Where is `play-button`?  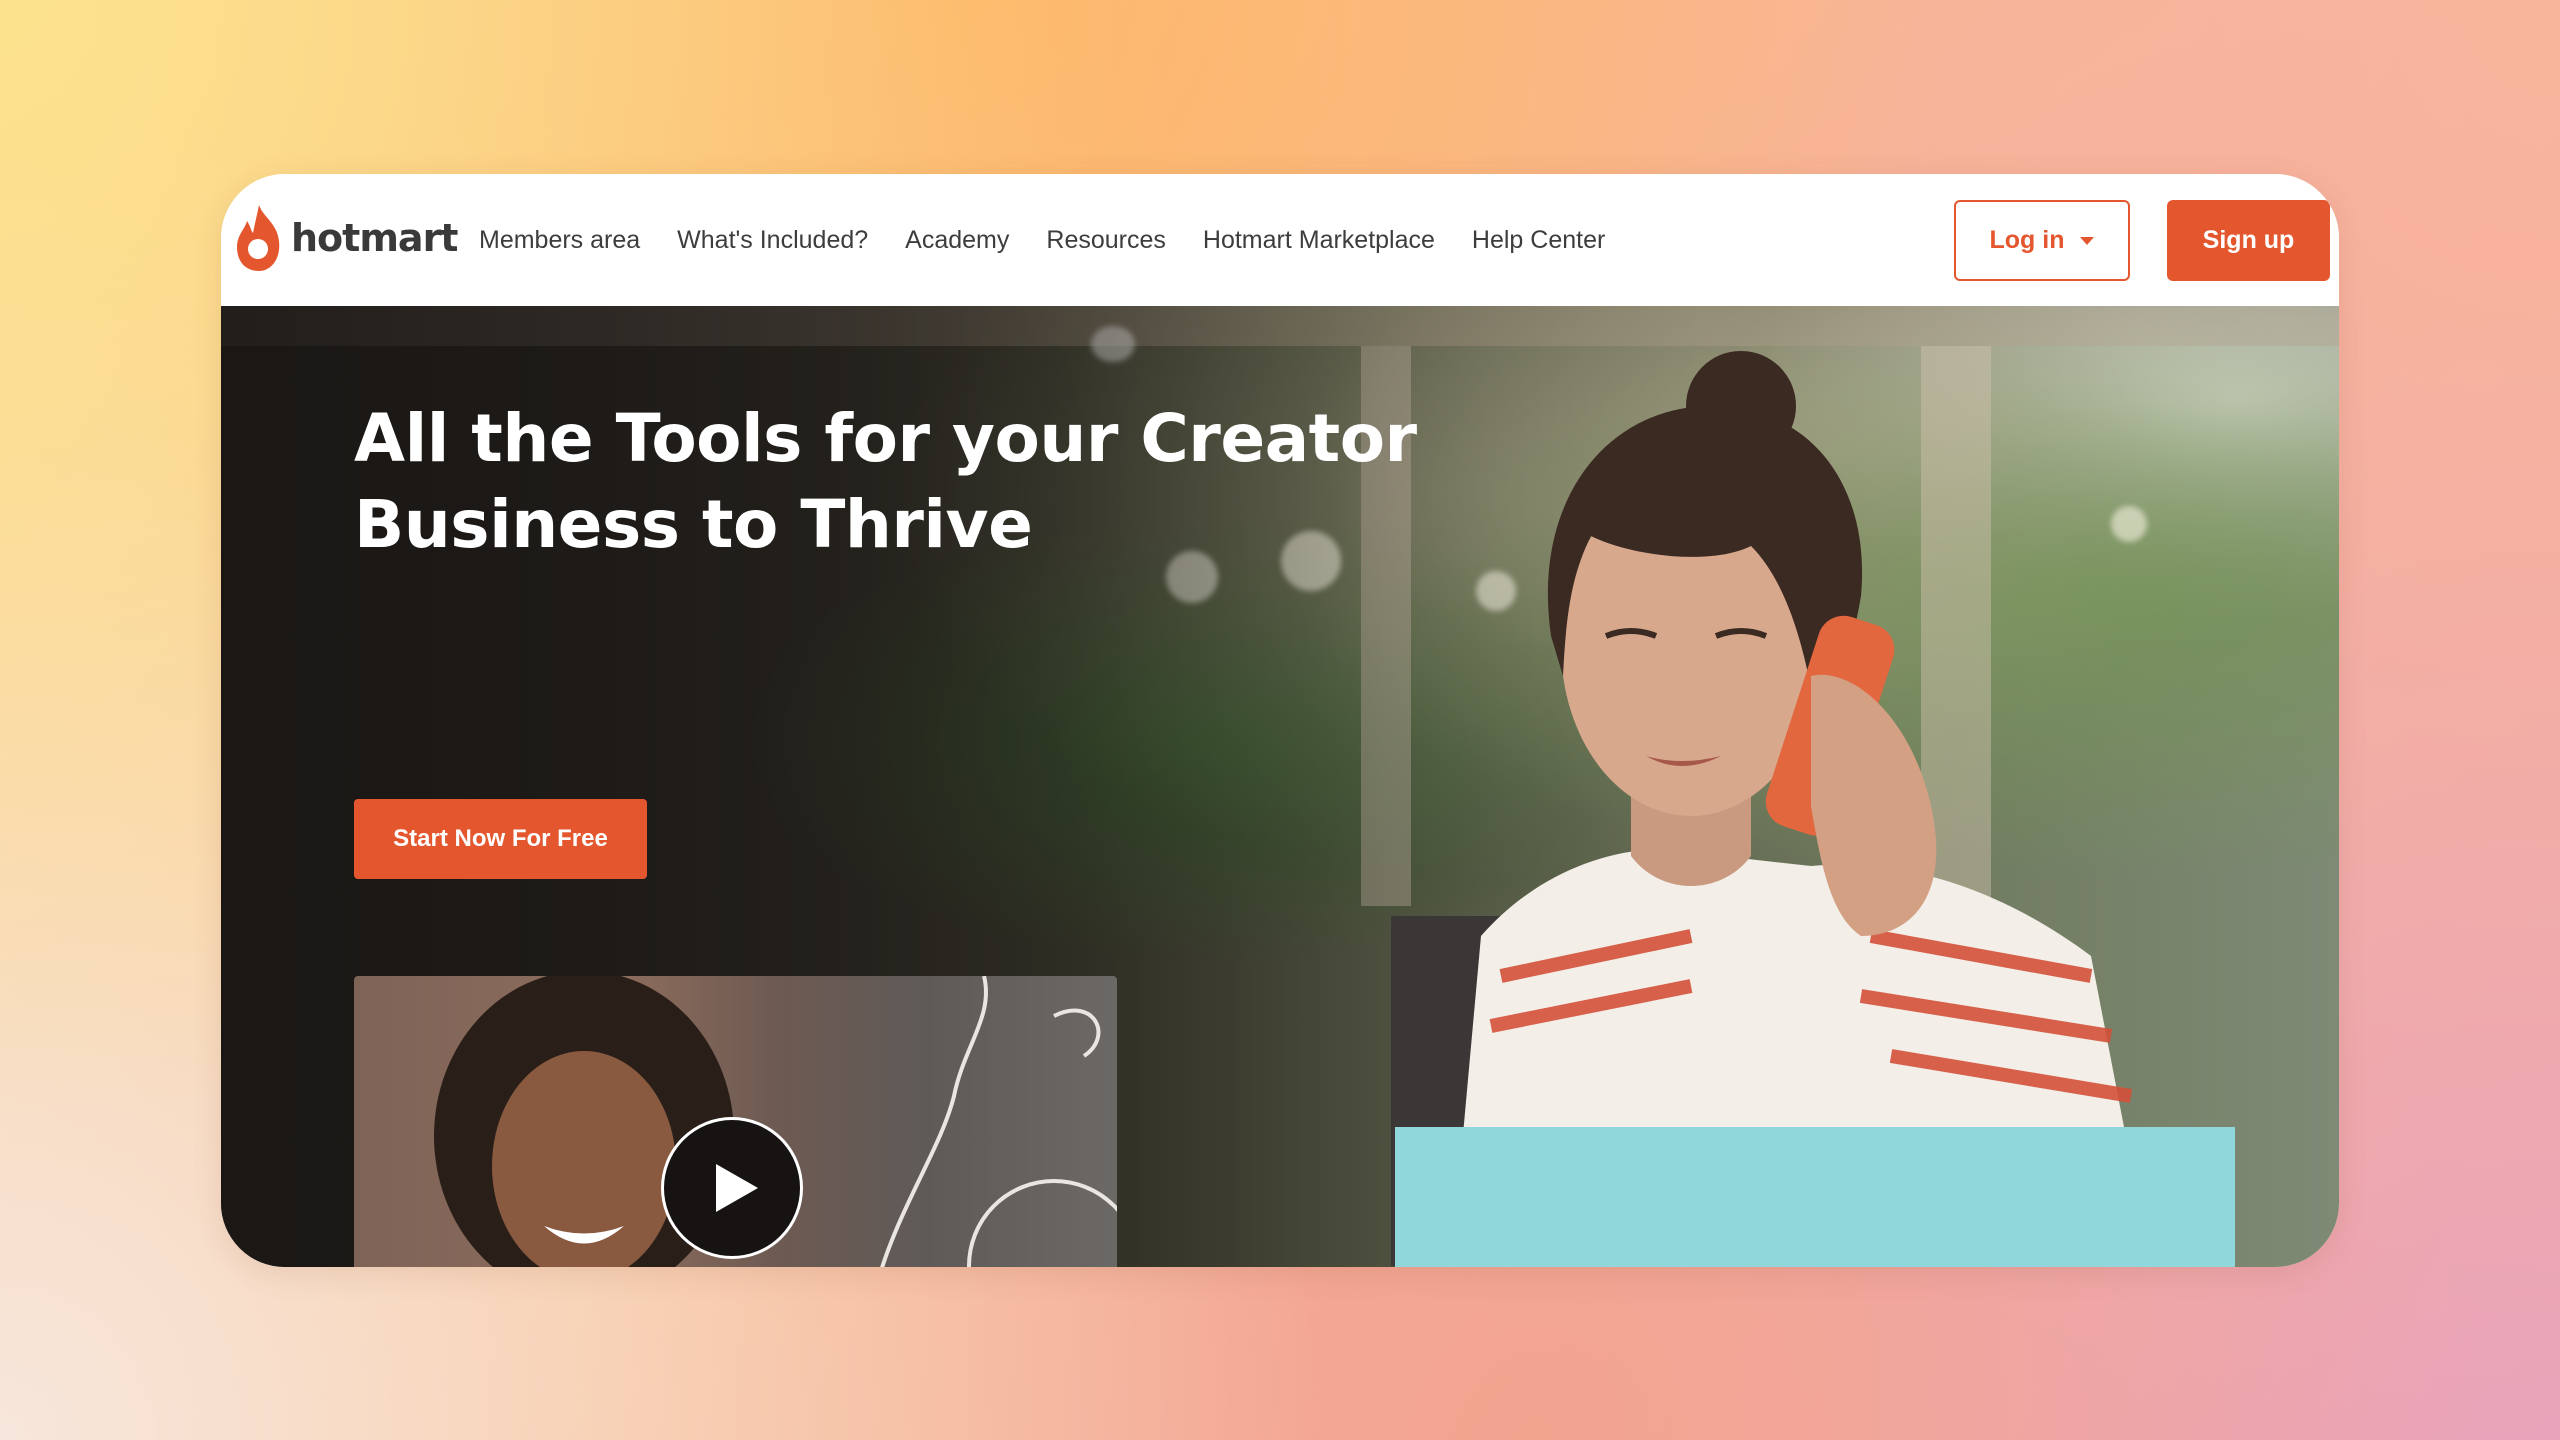 play-button is located at coordinates (732, 1188).